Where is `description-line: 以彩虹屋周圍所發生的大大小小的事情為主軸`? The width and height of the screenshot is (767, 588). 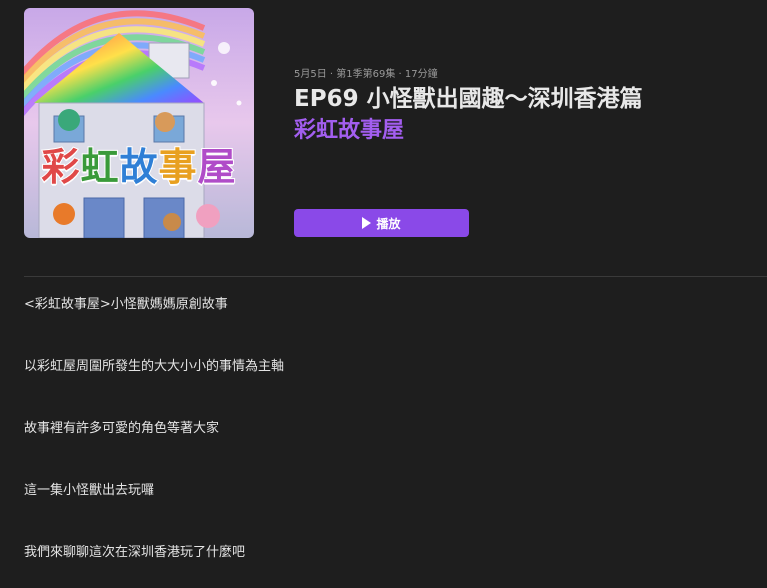
description-line: 以彩虹屋周圍所發生的大大小小的事情為主軸 is located at coordinates (154, 366).